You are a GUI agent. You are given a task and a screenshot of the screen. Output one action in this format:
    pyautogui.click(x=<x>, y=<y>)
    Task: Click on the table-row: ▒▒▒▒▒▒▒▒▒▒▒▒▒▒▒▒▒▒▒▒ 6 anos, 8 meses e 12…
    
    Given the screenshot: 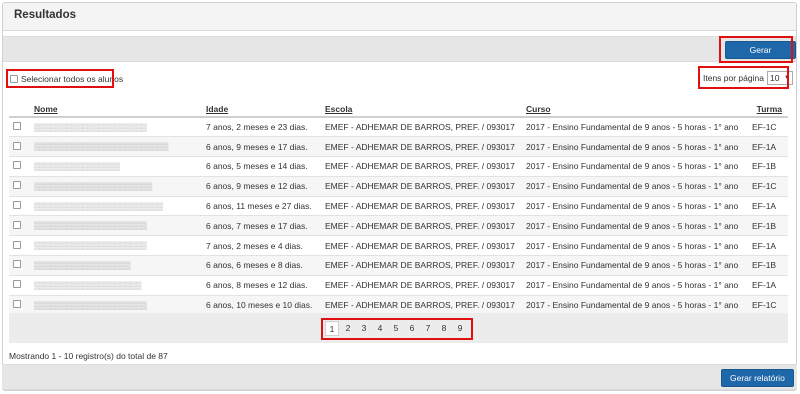 What is the action you would take?
    pyautogui.click(x=398, y=285)
    